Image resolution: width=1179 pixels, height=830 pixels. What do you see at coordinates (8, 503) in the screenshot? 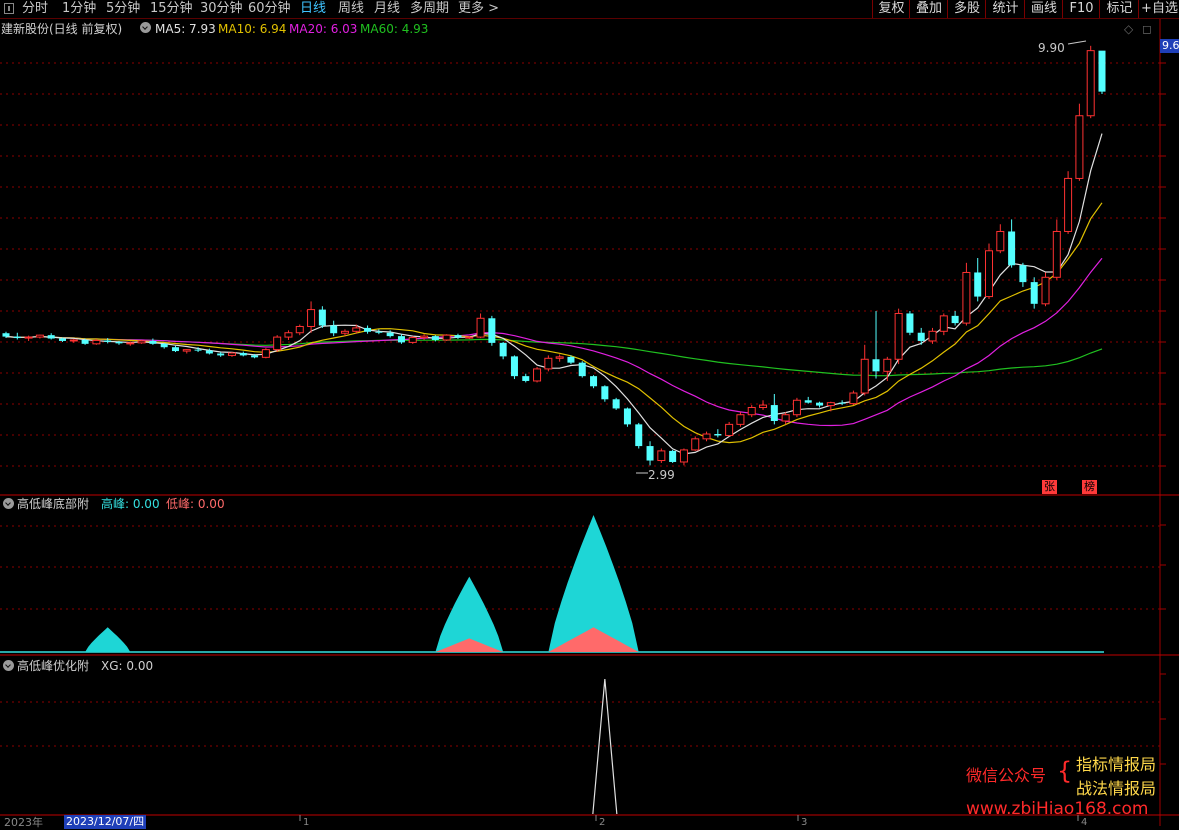
I see `panel2-collapse-icon` at bounding box center [8, 503].